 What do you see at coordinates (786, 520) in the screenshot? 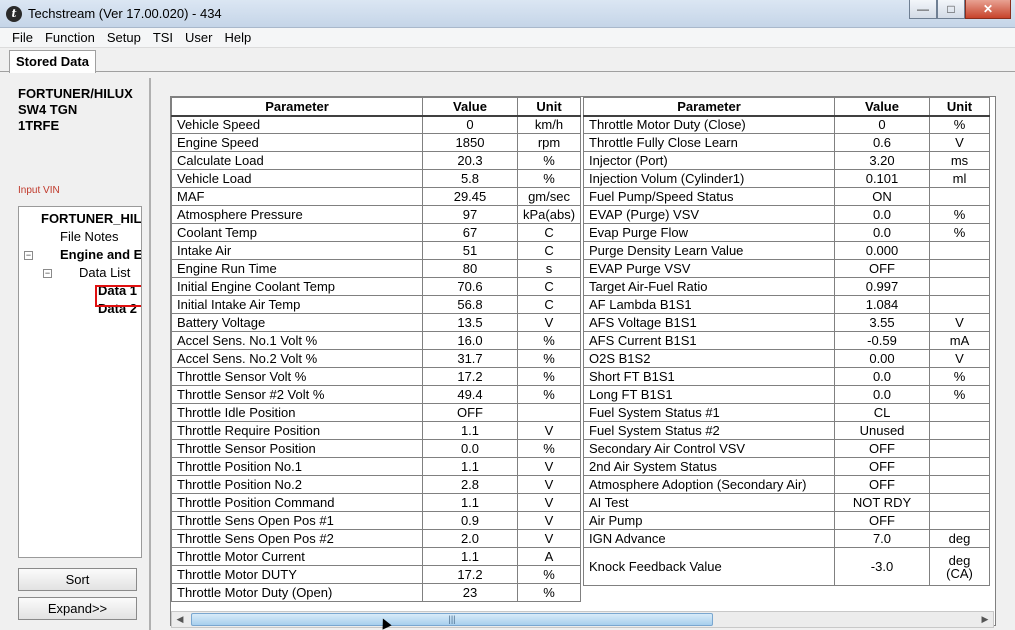
I see `table-row: Air Pump OFF` at bounding box center [786, 520].